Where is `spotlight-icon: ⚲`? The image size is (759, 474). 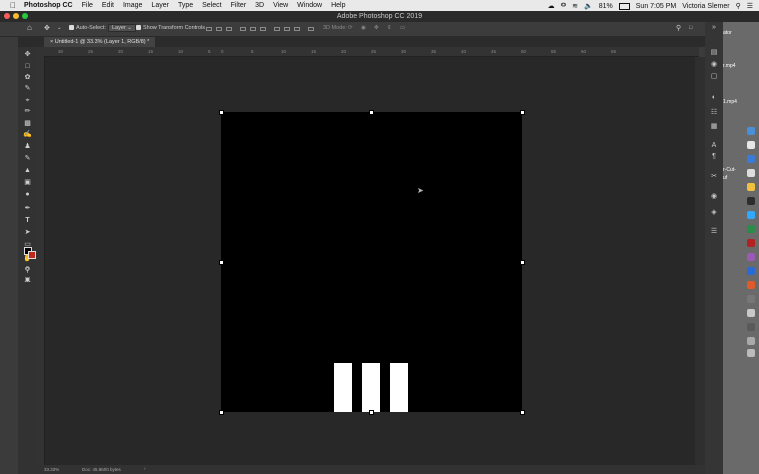
spotlight-icon: ⚲ is located at coordinates (738, 6).